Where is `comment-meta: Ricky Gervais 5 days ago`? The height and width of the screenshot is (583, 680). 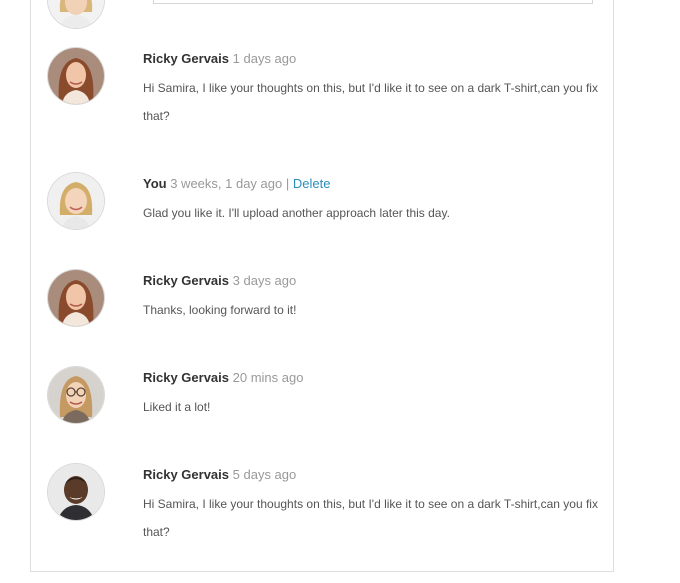 comment-meta: Ricky Gervais 5 days ago is located at coordinates (373, 475).